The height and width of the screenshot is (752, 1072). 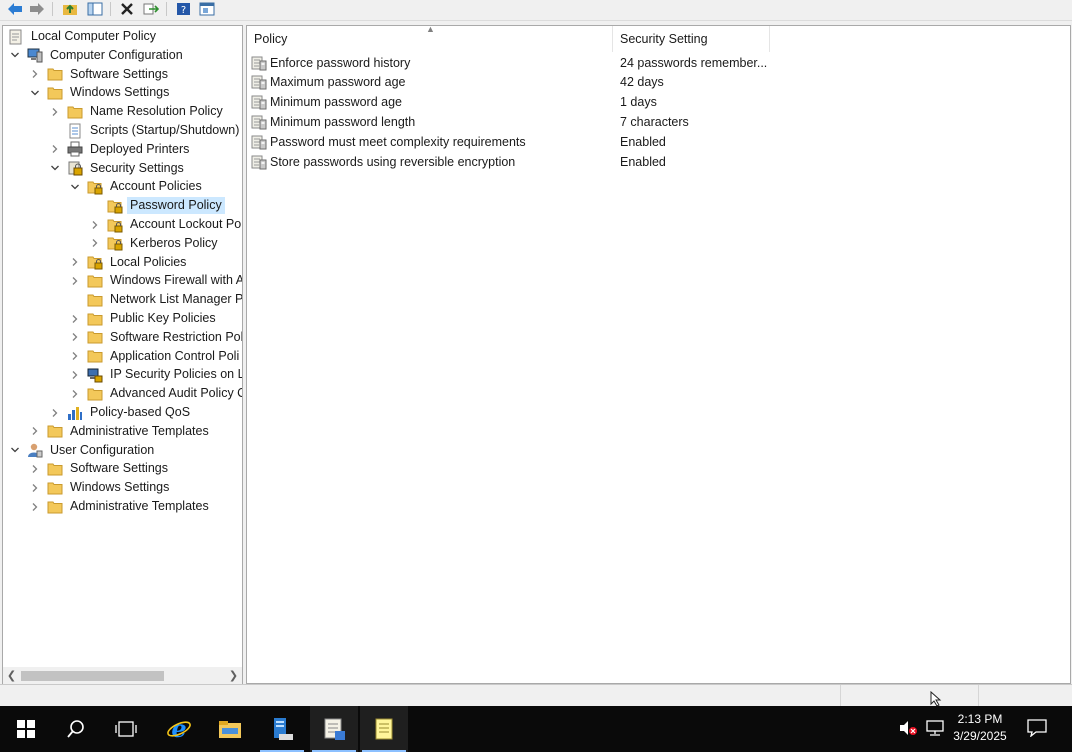 What do you see at coordinates (384, 729) in the screenshot?
I see `notepad-icon` at bounding box center [384, 729].